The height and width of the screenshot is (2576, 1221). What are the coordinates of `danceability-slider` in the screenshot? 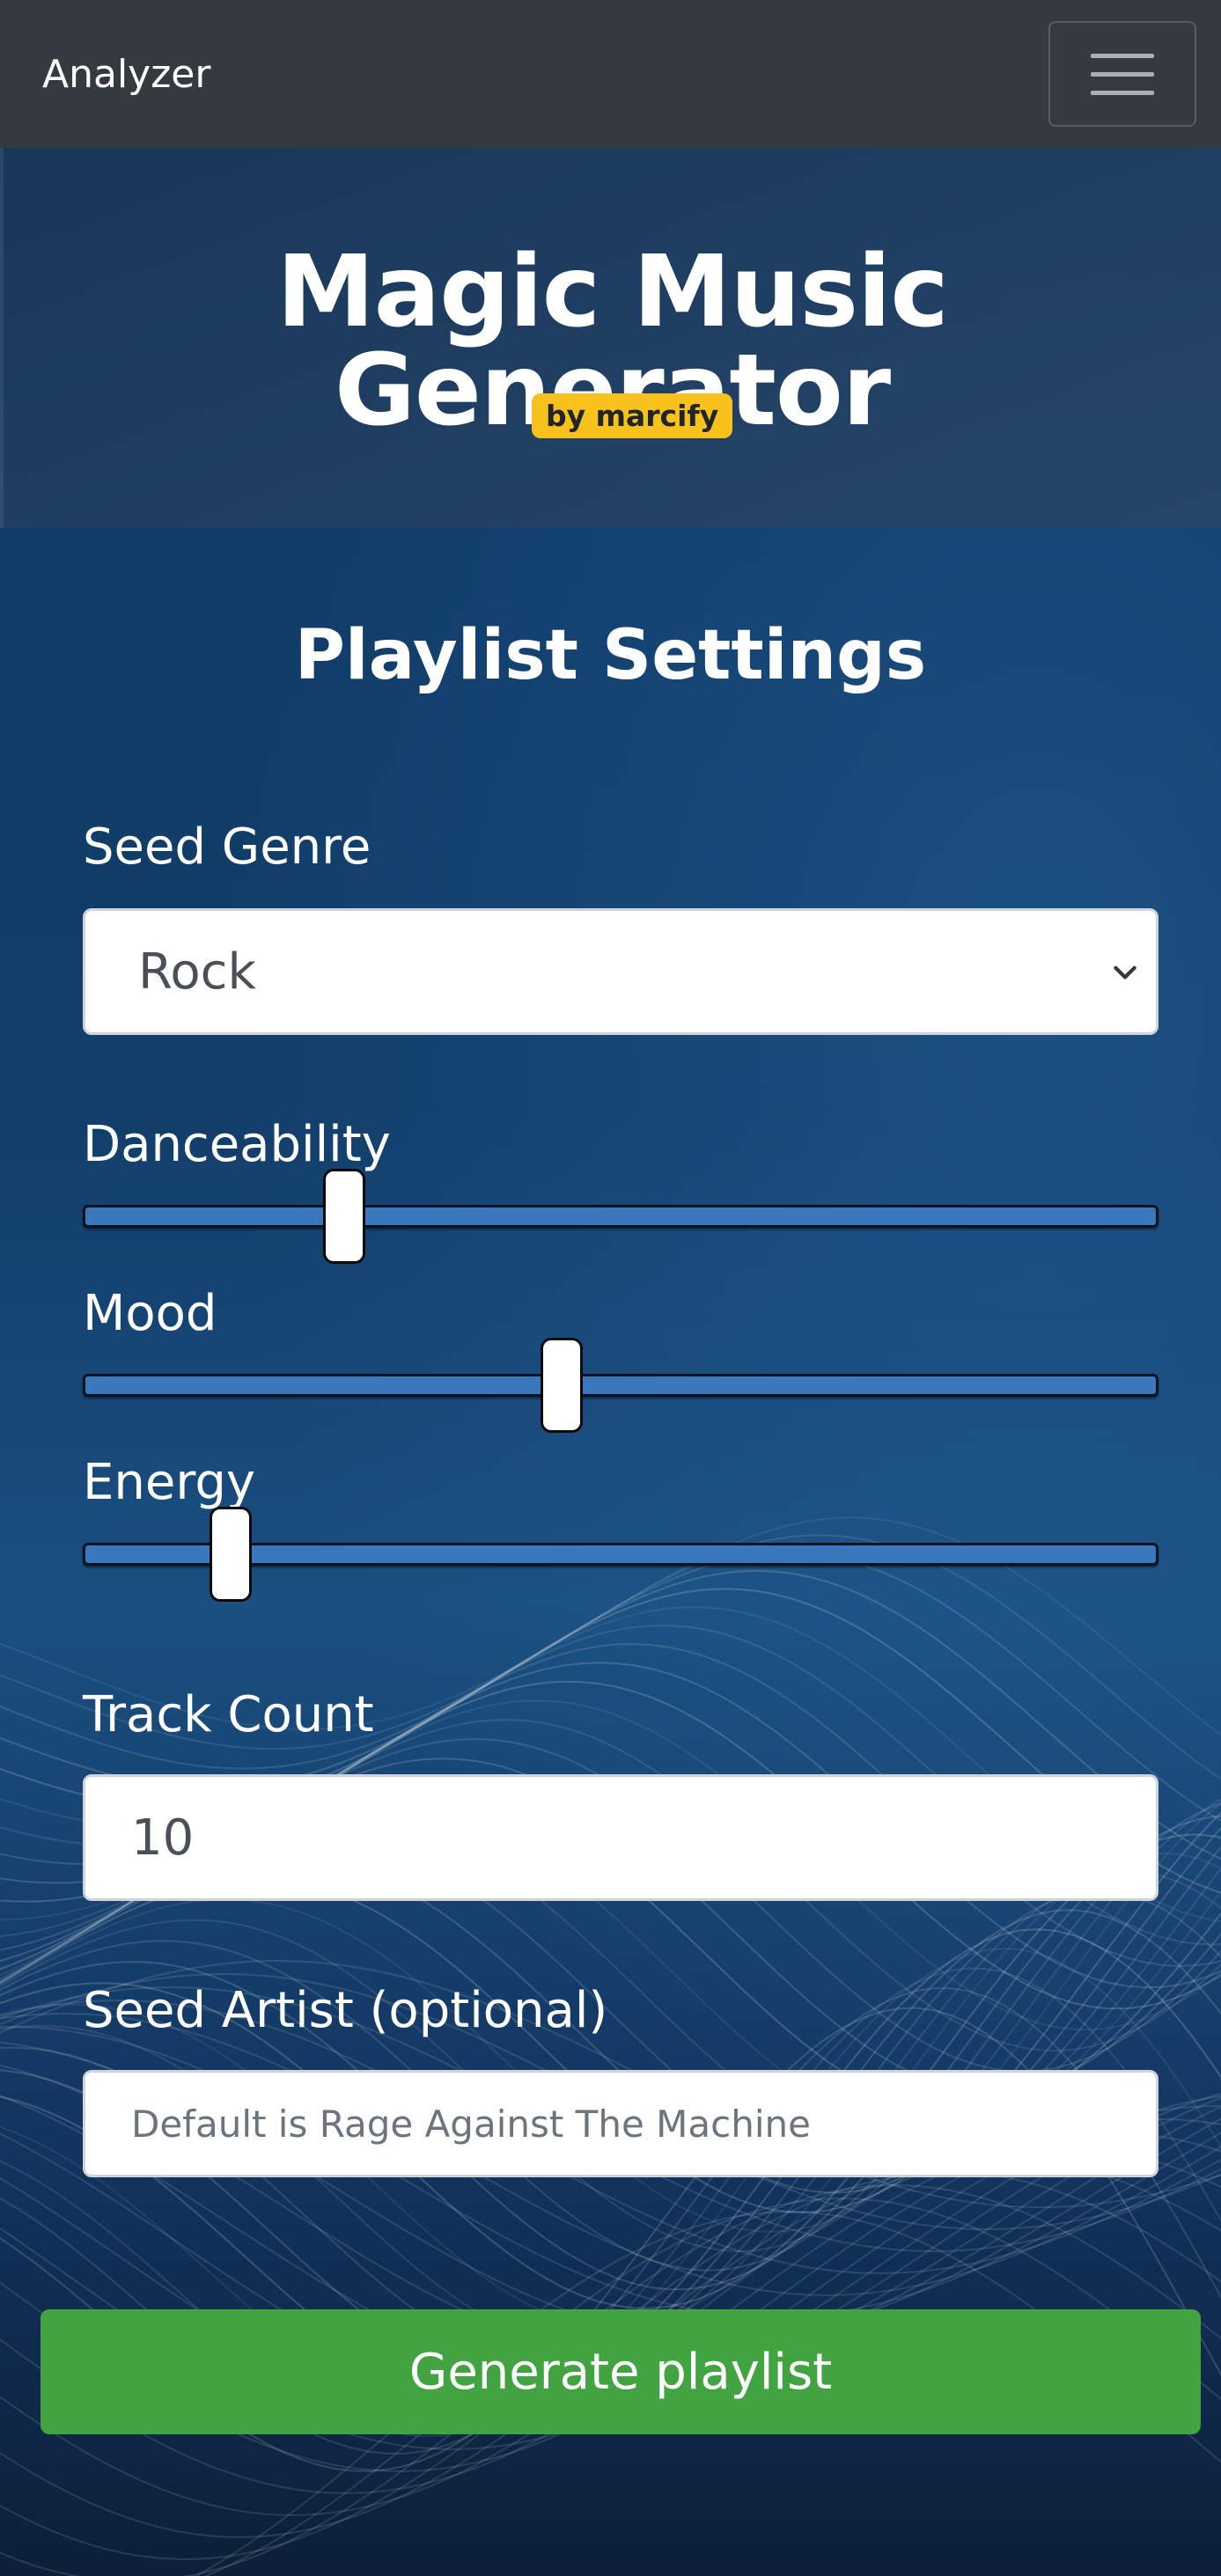 It's located at (620, 1216).